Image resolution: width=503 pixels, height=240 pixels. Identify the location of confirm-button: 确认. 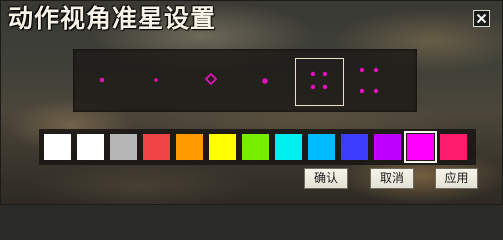
(326, 178).